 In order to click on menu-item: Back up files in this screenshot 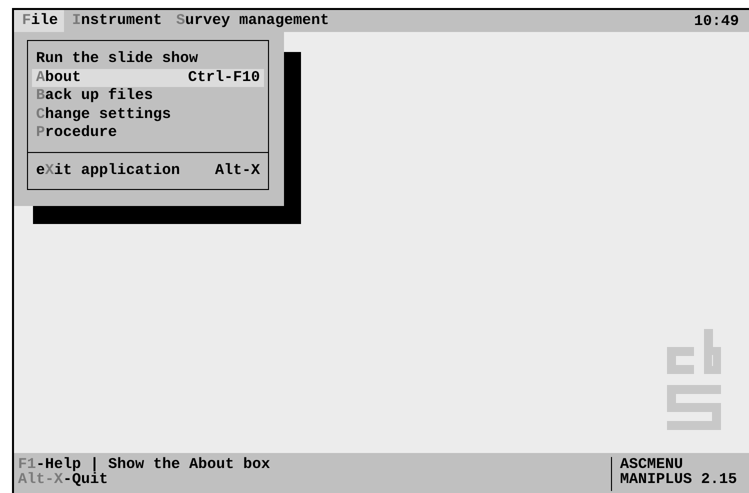, I will do `click(148, 96)`.